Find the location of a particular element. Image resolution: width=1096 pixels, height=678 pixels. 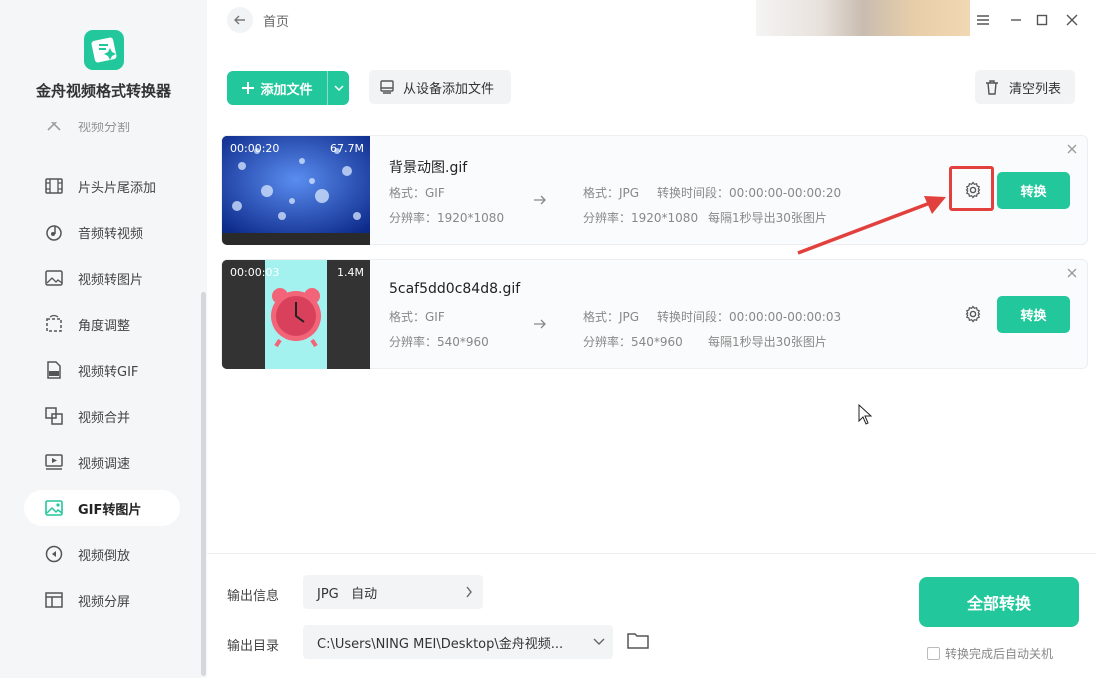

add-file-label: 添加文件 is located at coordinates (286, 90).